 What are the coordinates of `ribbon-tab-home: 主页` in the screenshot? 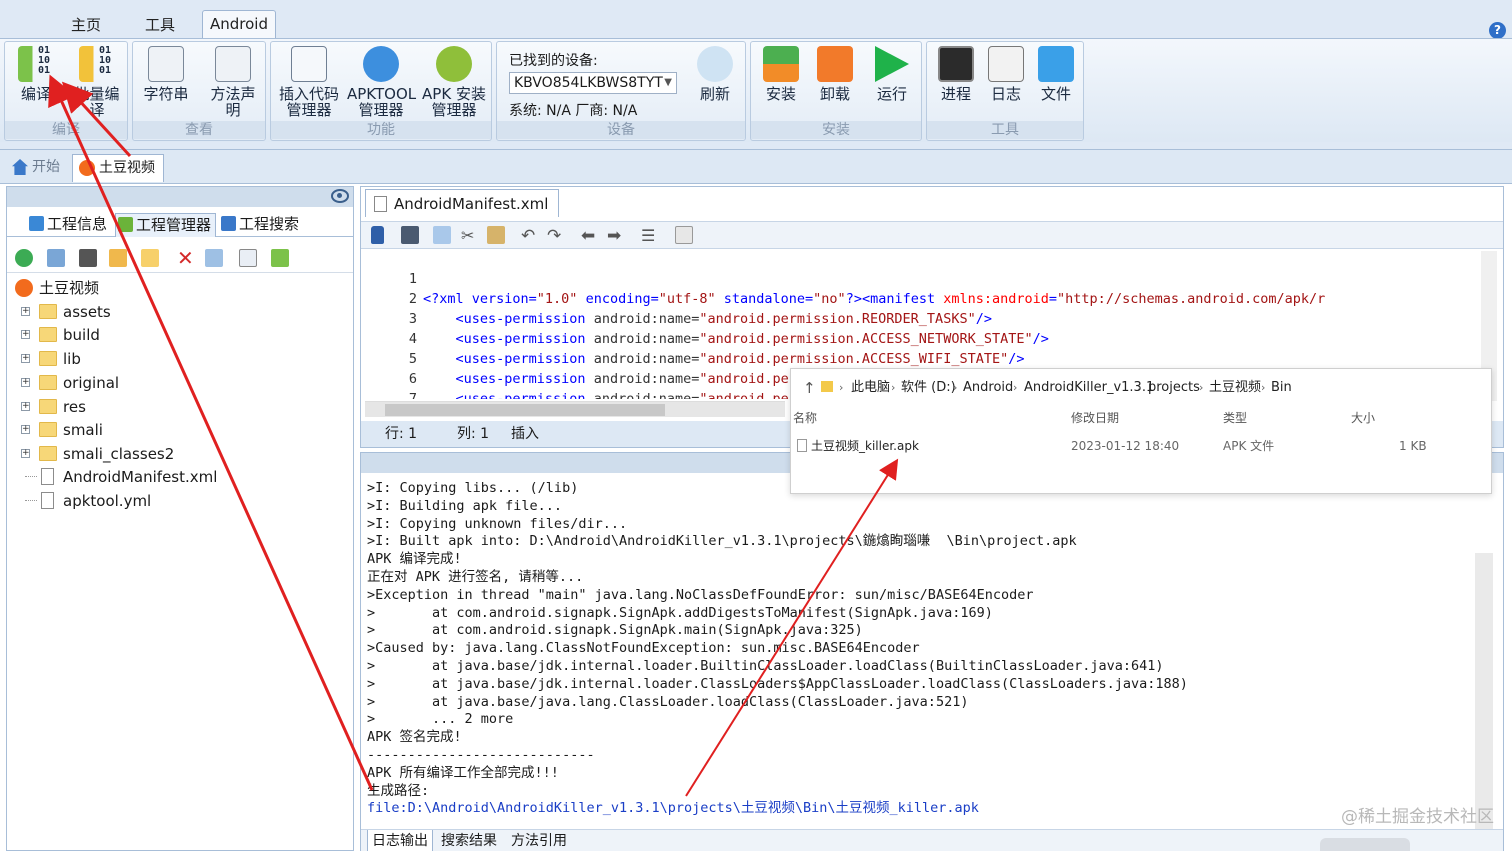 It's located at (86, 25).